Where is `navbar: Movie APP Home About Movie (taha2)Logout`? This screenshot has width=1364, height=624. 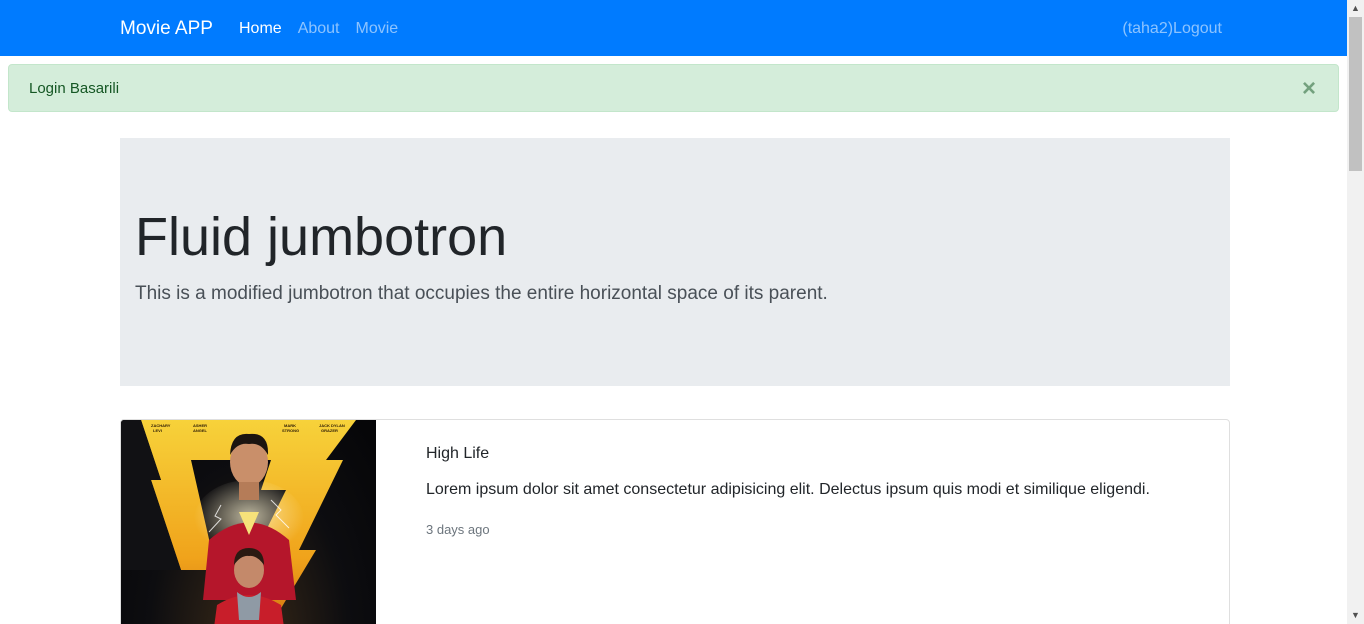
navbar: Movie APP Home About Movie (taha2)Logout is located at coordinates (673, 28).